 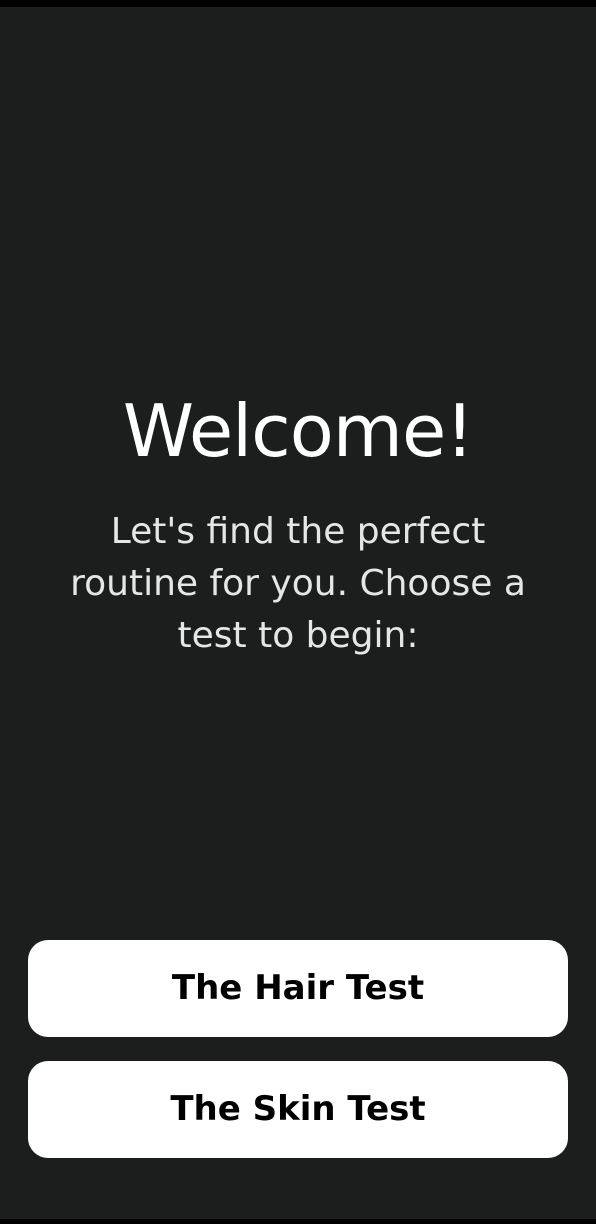 What do you see at coordinates (298, 3) in the screenshot?
I see `status-bar` at bounding box center [298, 3].